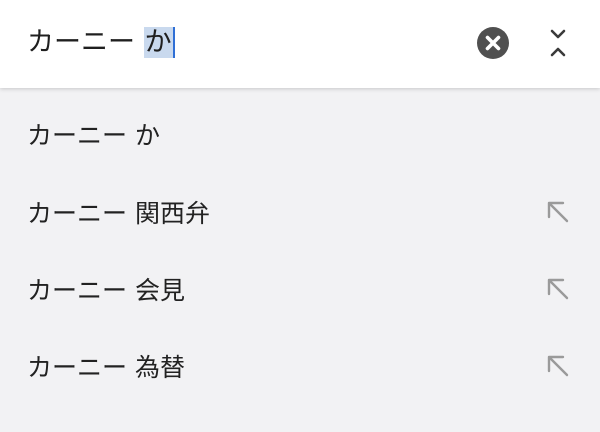  What do you see at coordinates (93, 135) in the screenshot?
I see `suggestion-label: カーニー か` at bounding box center [93, 135].